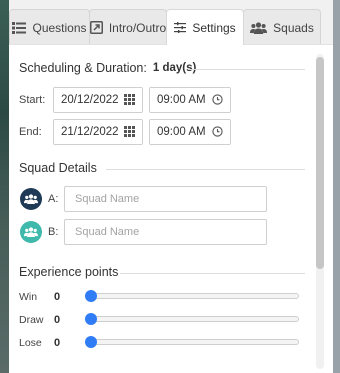  What do you see at coordinates (180, 27) in the screenshot?
I see `sliders-icon` at bounding box center [180, 27].